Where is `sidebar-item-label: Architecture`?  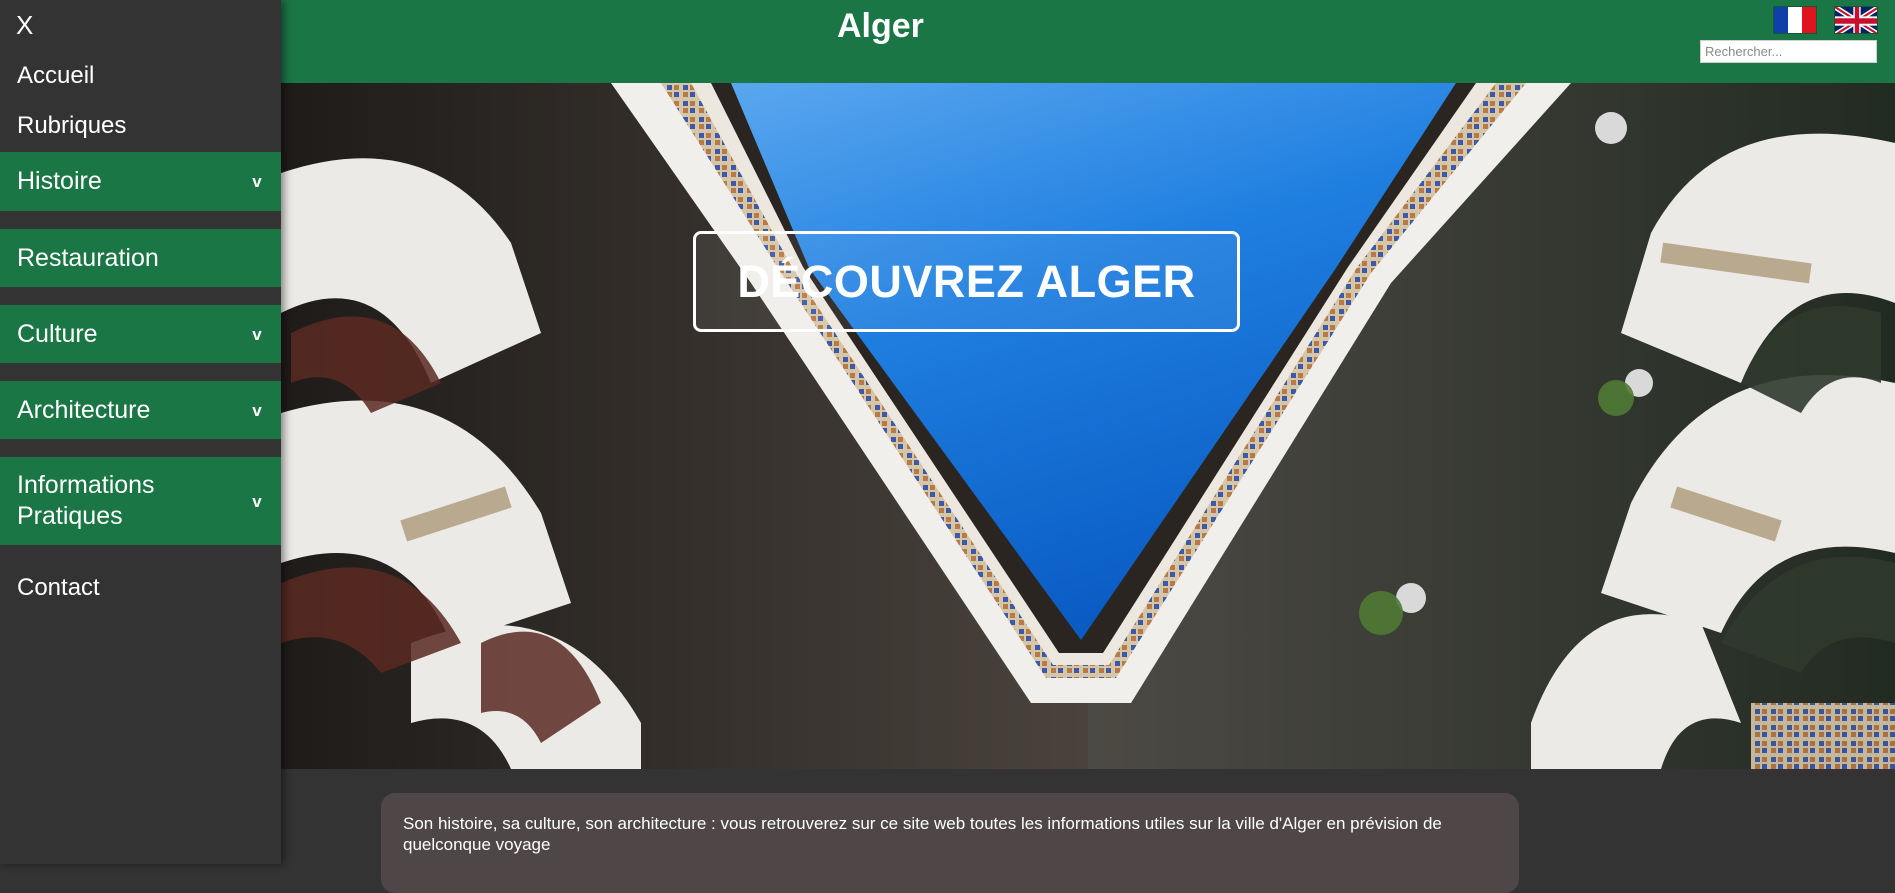
sidebar-item-label: Architecture is located at coordinates (84, 409).